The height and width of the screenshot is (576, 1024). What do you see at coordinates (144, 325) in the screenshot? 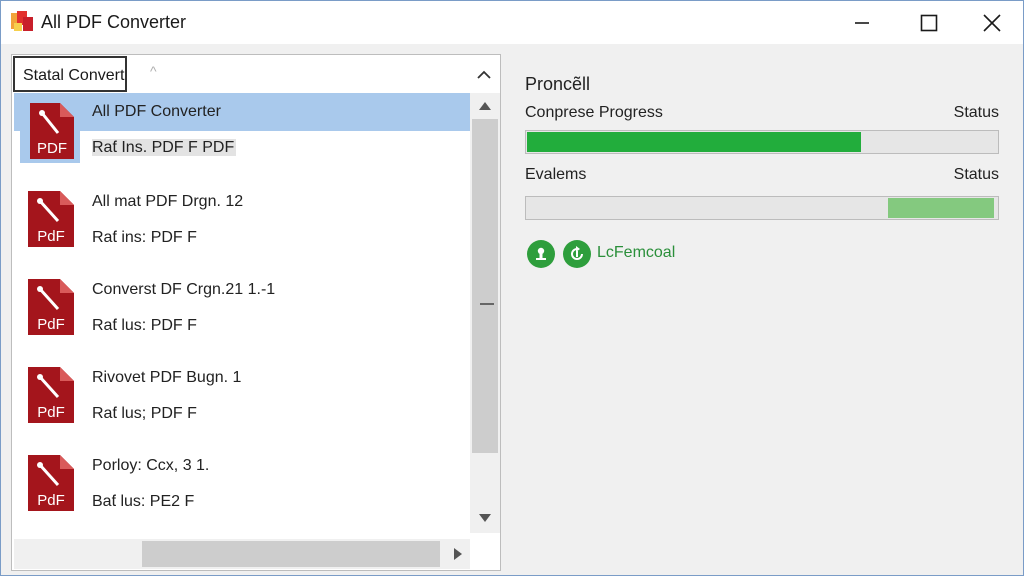
I see `item-subtitle: Raƭ lus: PDF F` at bounding box center [144, 325].